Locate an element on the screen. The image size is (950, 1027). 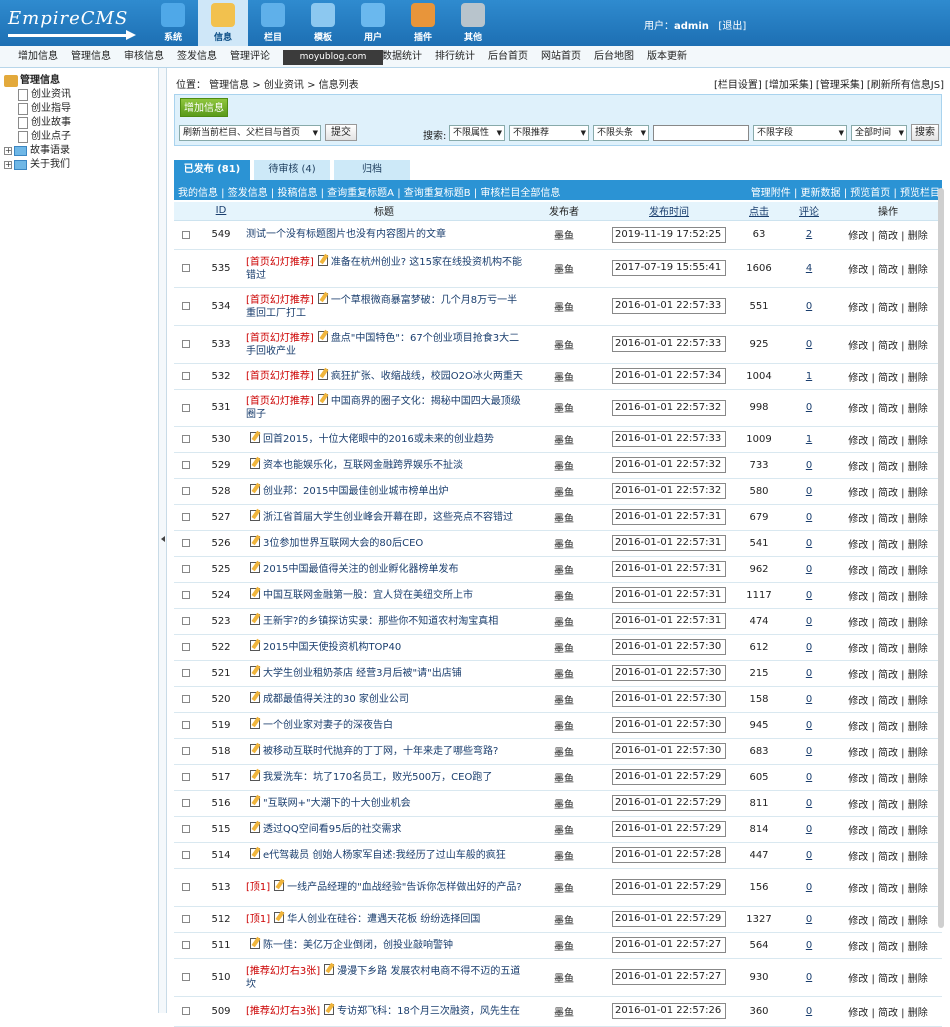
main-nav-item-6: 其他 is located at coordinates (473, 23).